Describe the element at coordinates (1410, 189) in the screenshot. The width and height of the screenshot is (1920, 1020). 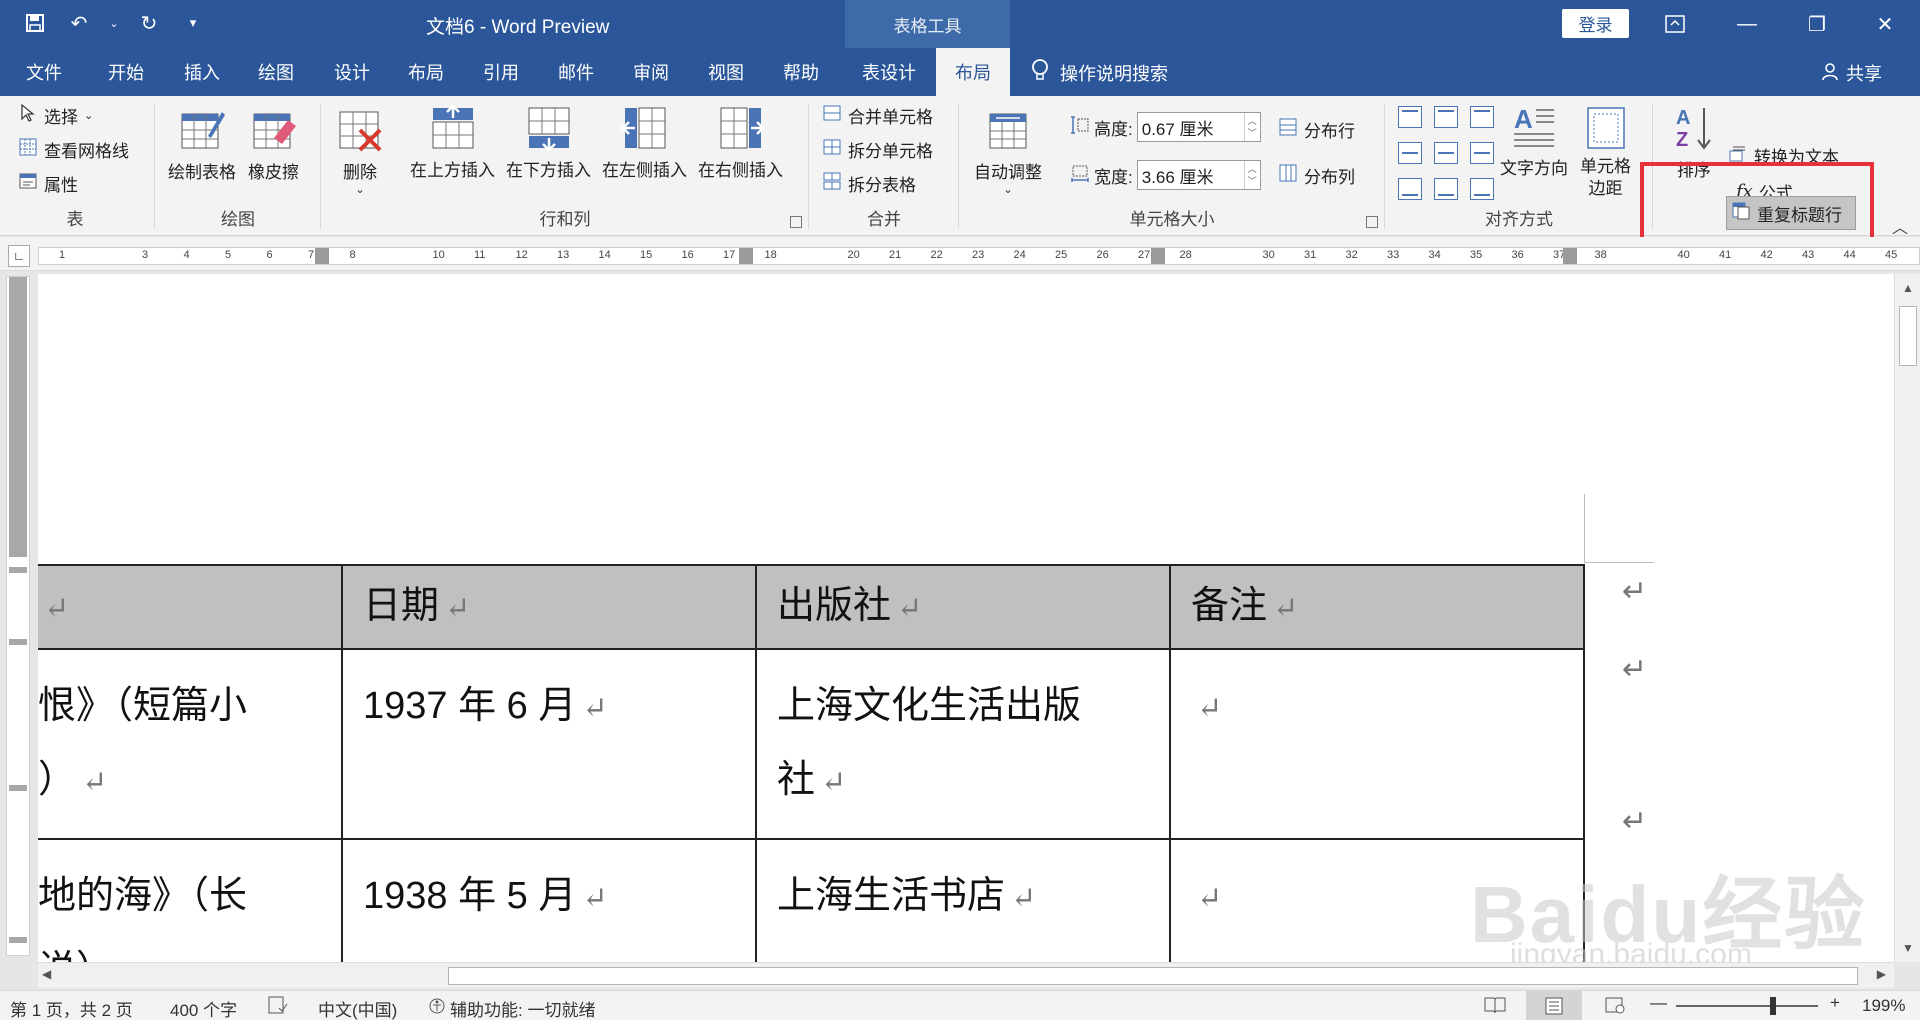
I see `align-bottom-left-icon` at that location.